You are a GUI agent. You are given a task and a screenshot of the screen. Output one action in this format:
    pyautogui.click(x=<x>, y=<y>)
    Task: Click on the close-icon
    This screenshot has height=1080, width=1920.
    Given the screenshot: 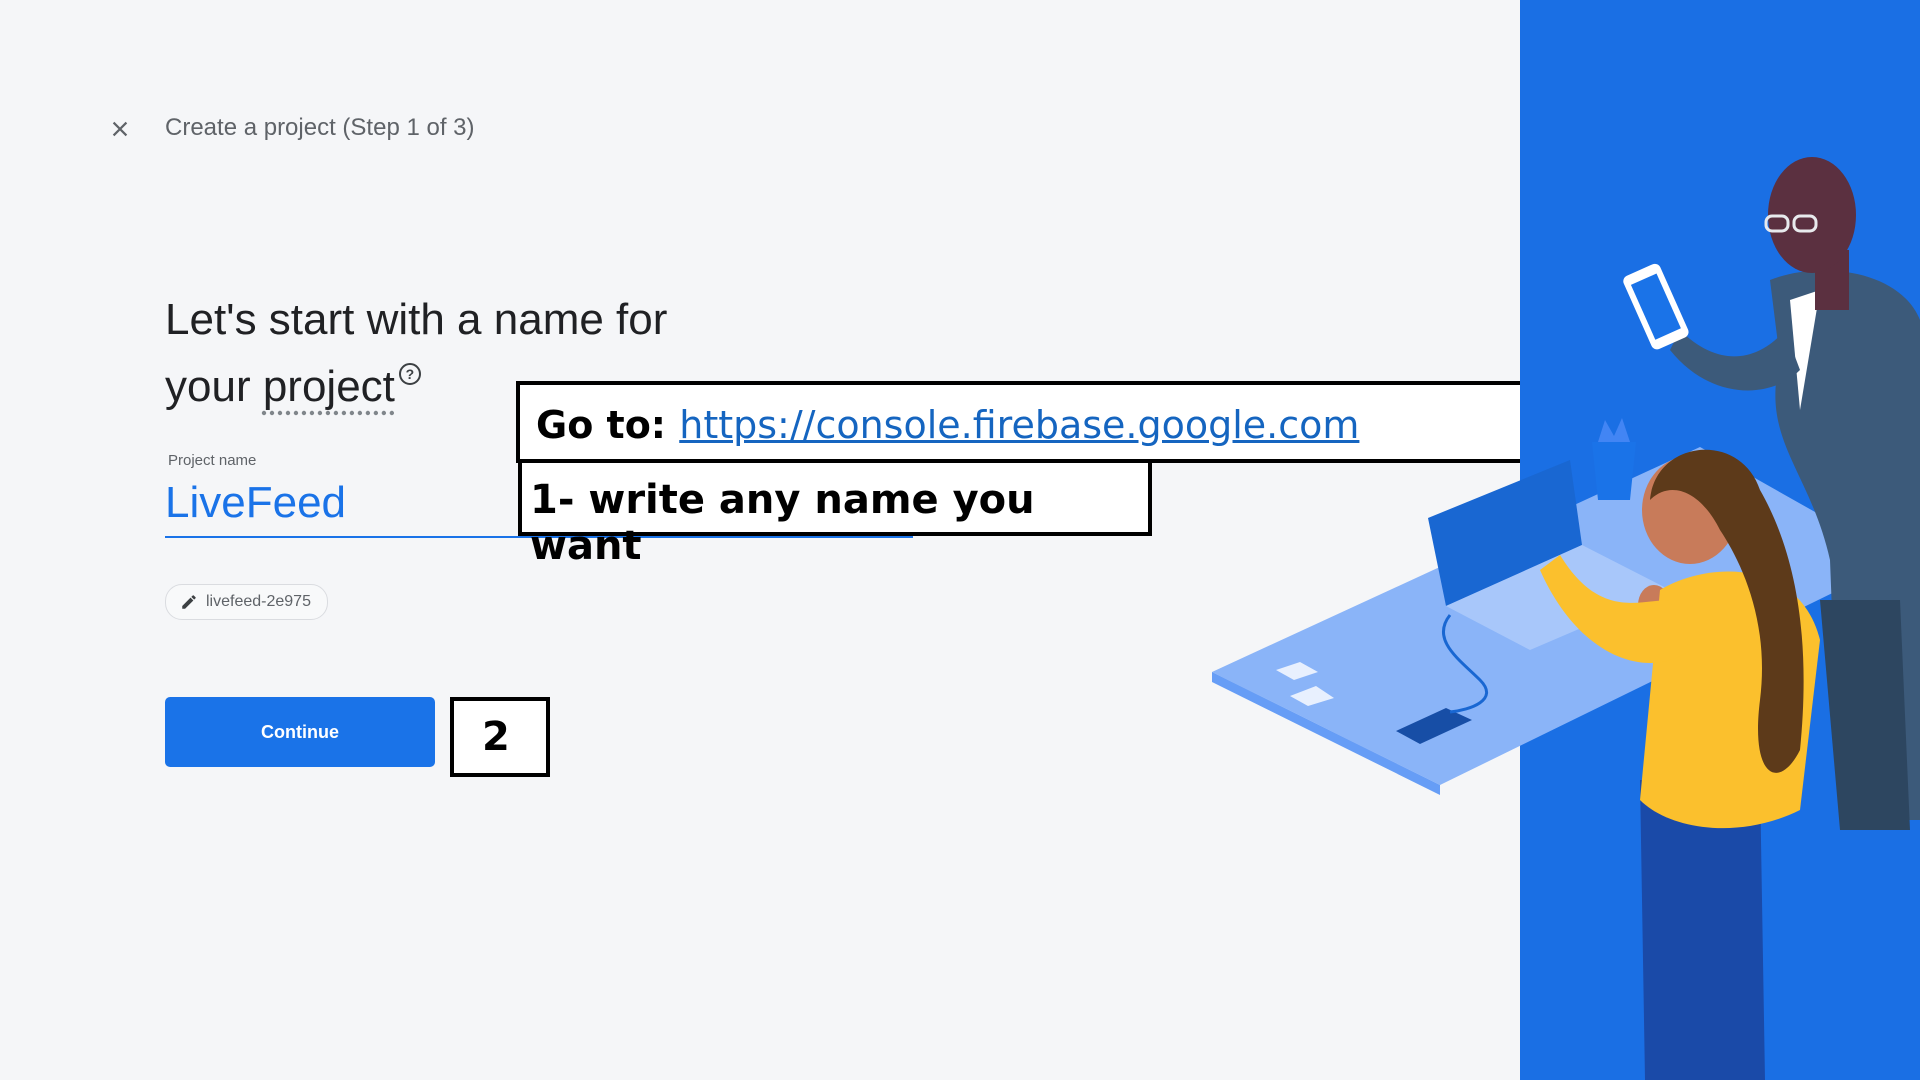 What is the action you would take?
    pyautogui.click(x=120, y=129)
    